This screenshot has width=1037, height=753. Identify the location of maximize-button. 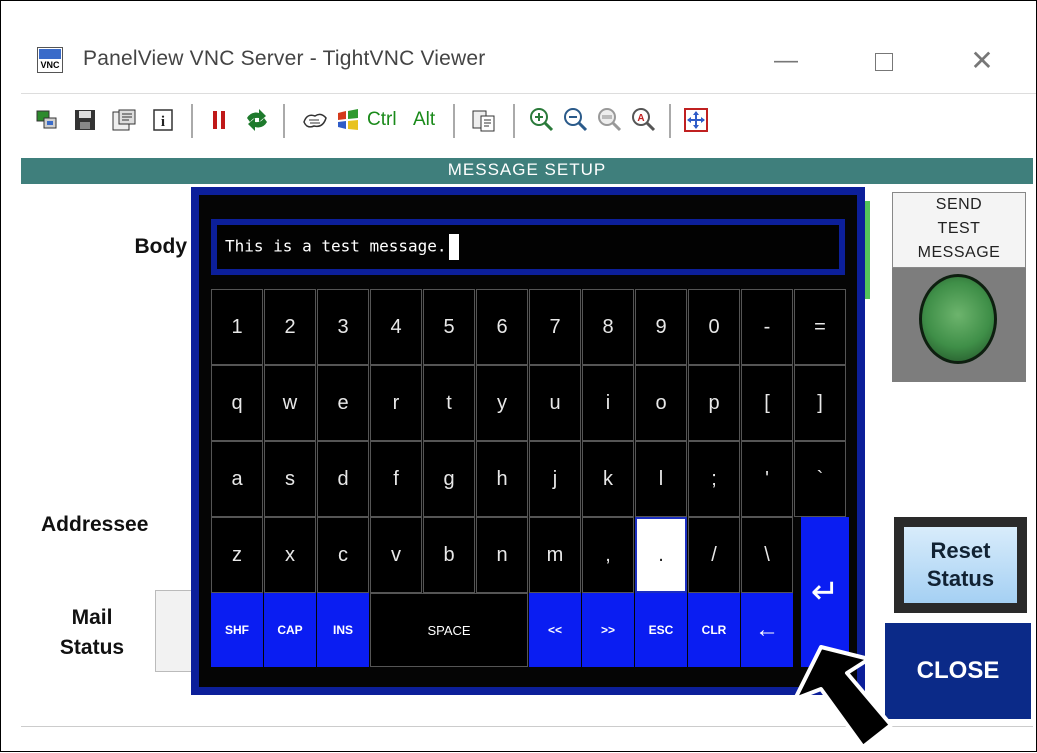
(884, 61).